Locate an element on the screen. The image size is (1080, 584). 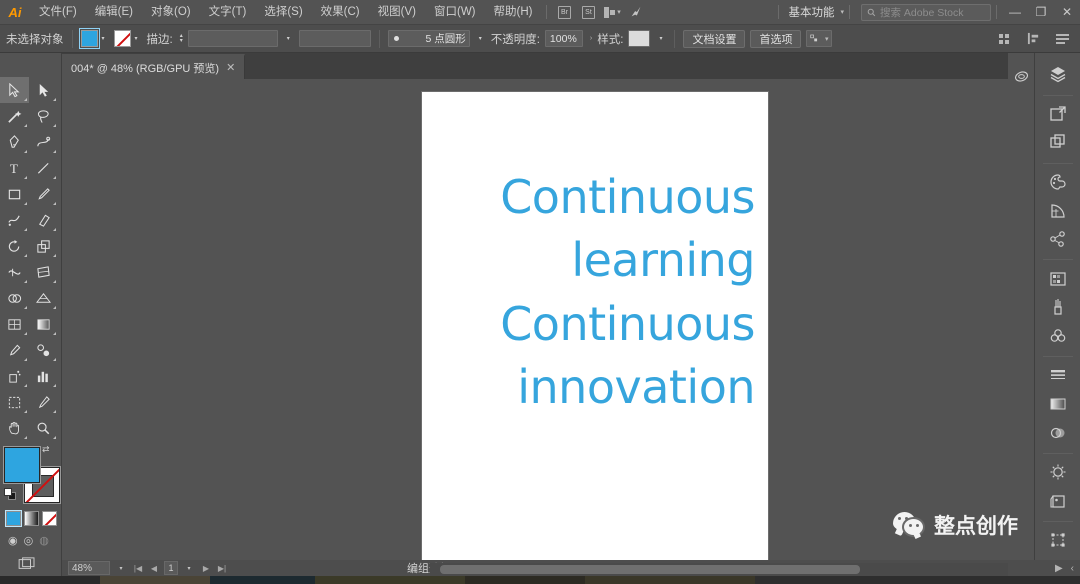
artboard-number-field: 1 is located at coordinates (171, 568).